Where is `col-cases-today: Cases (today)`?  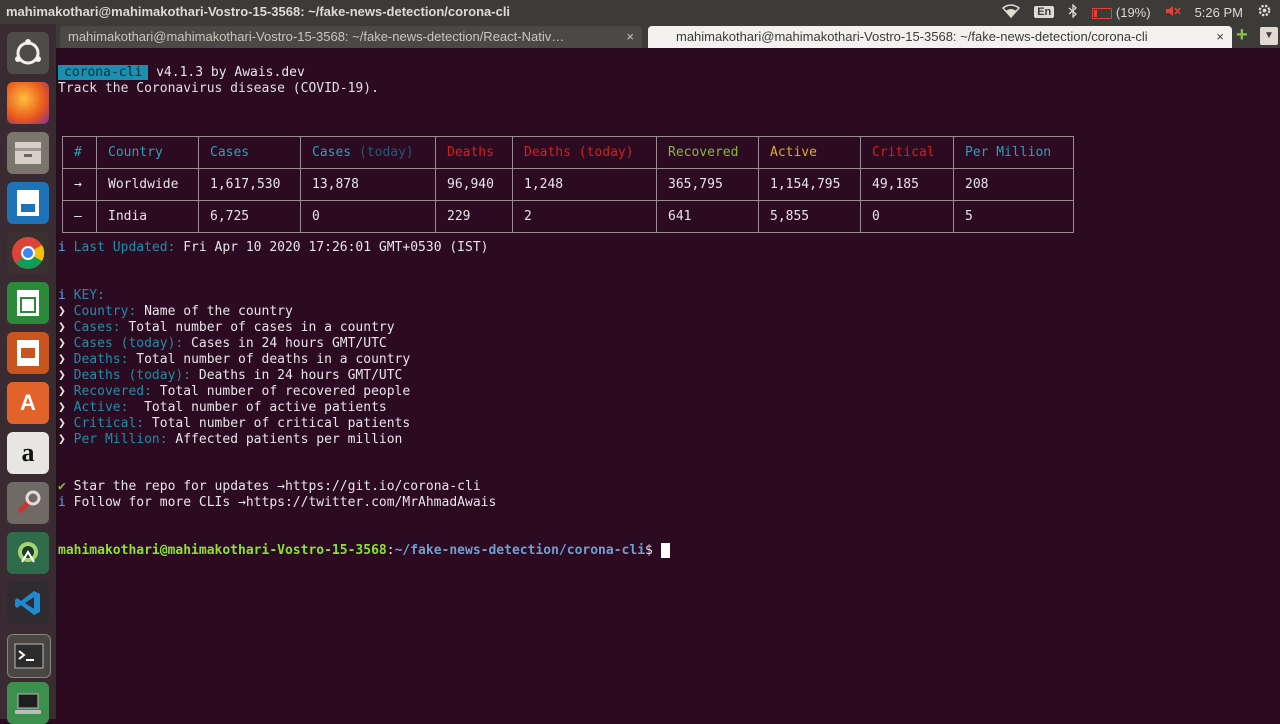 col-cases-today: Cases (today) is located at coordinates (368, 152).